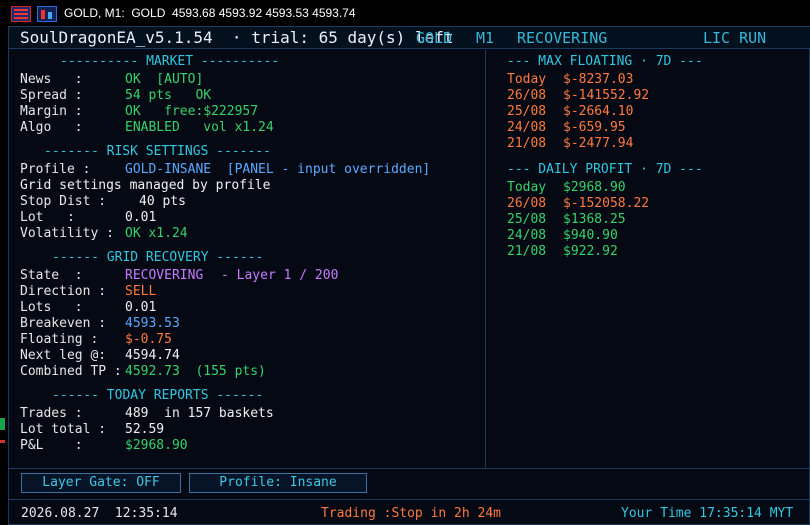 The height and width of the screenshot is (525, 810). Describe the element at coordinates (145, 185) in the screenshot. I see `risk-note: Grid settings managed by profile` at that location.